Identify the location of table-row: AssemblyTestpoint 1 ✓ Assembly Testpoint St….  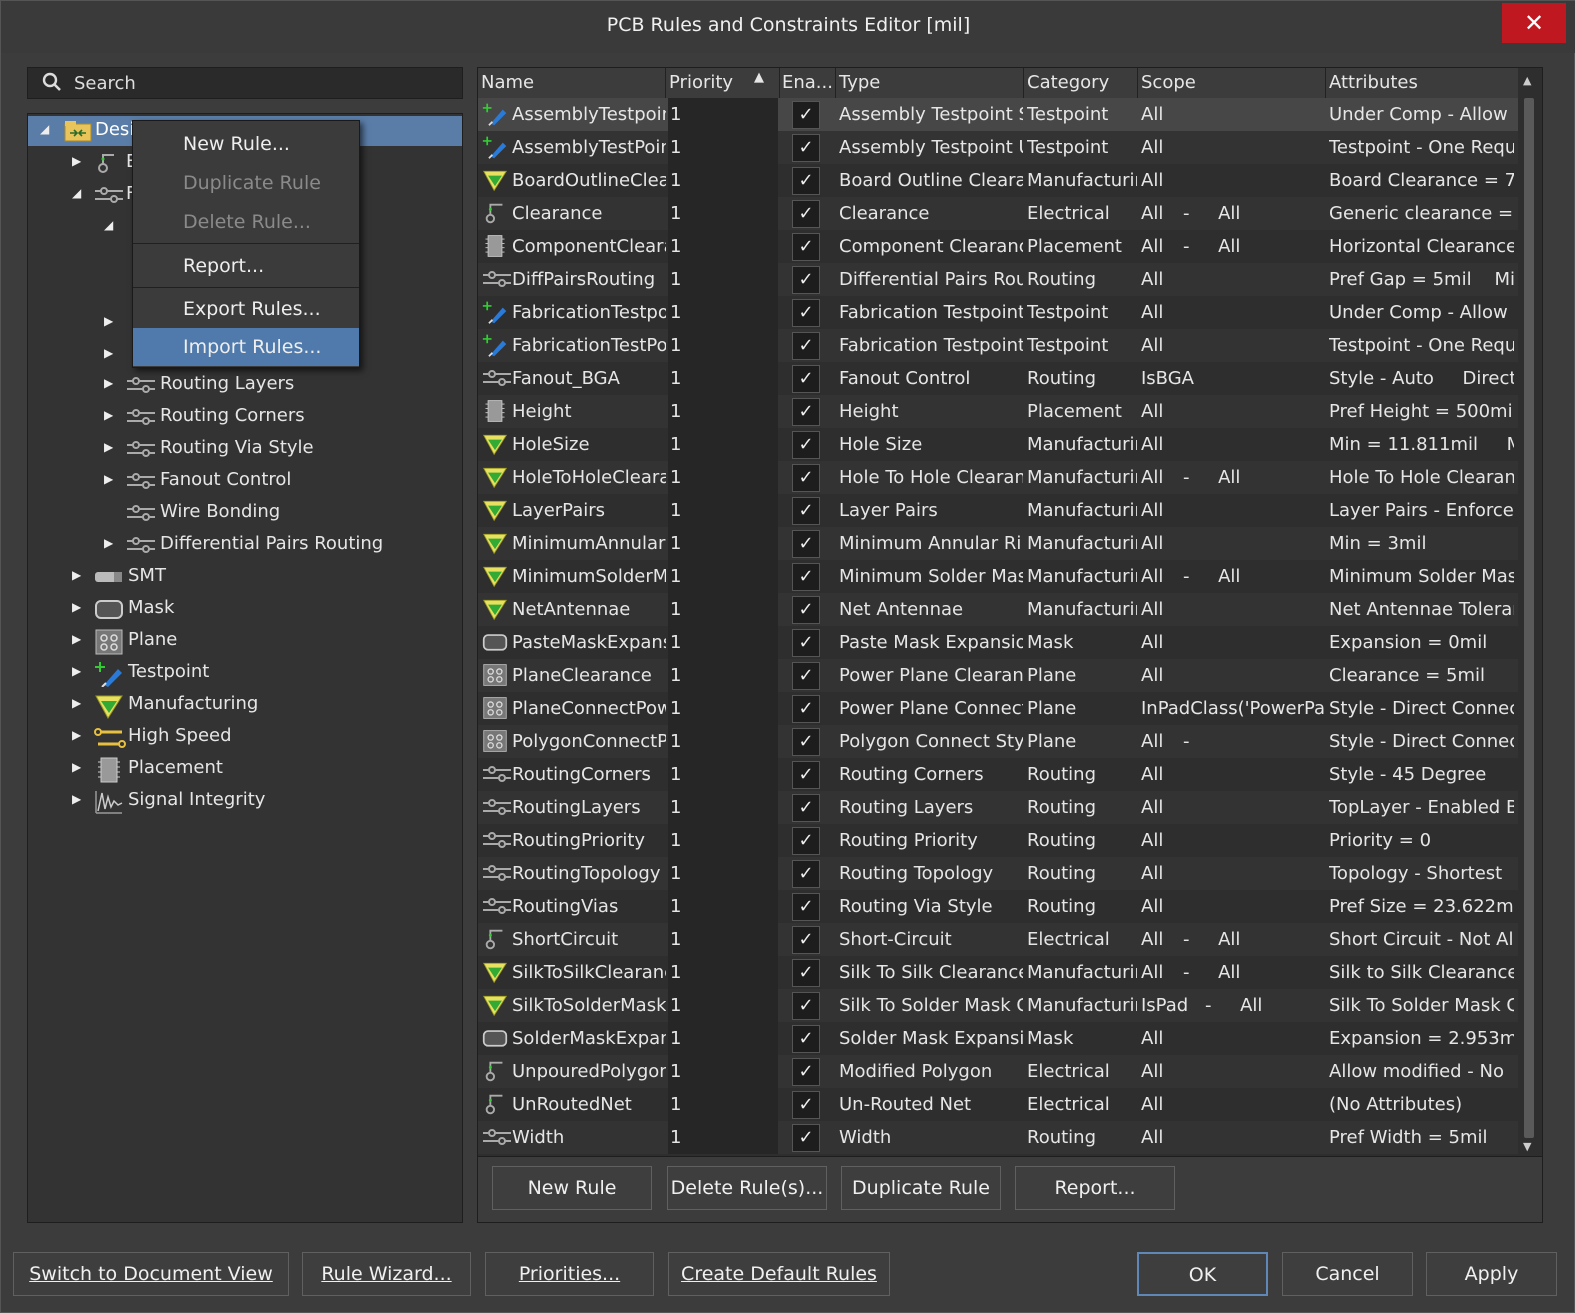
(998, 114).